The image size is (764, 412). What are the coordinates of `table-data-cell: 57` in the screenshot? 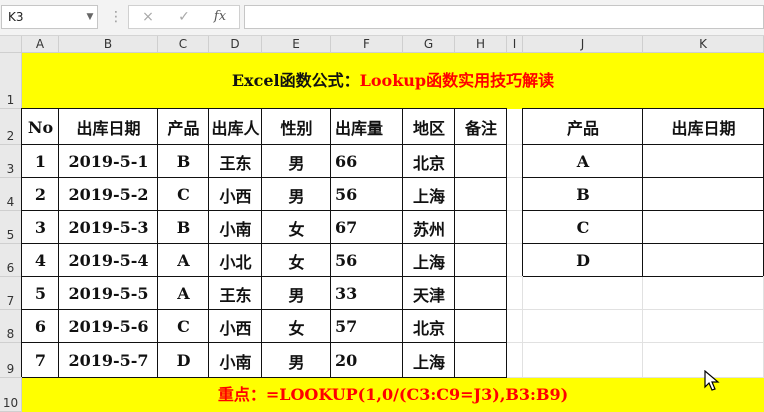 It's located at (367, 326).